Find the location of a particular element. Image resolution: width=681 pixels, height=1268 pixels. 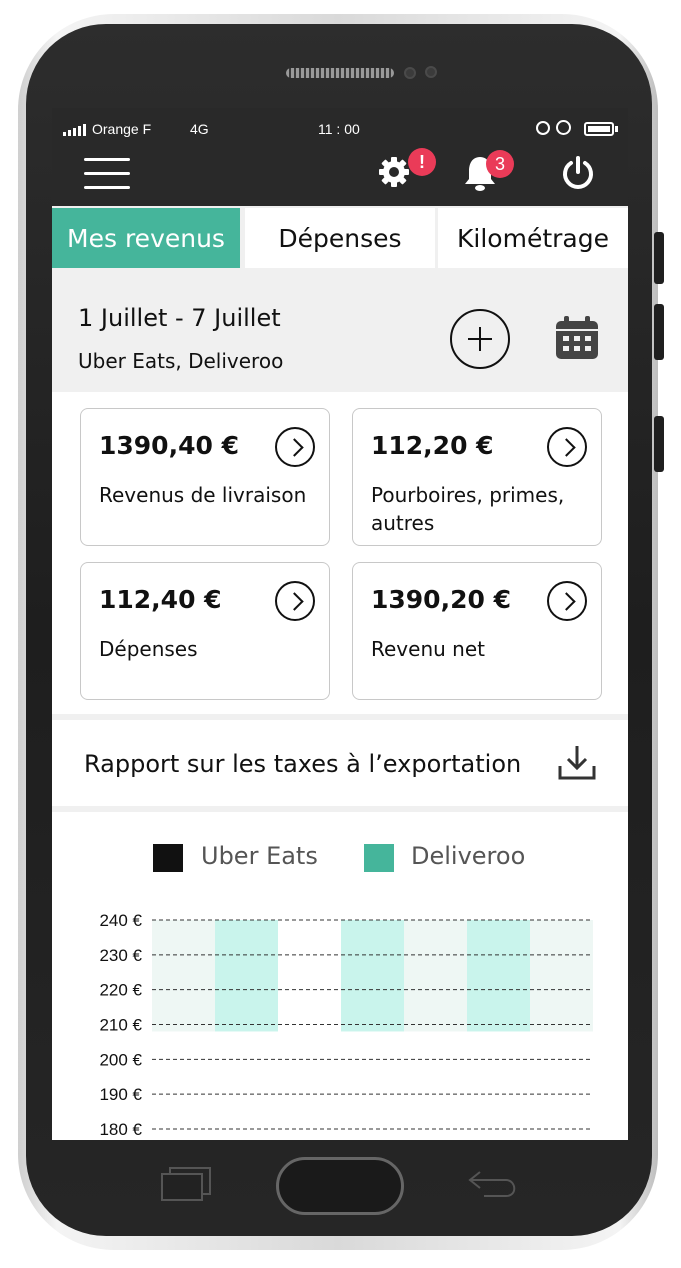

tab-bar: Mes revenus Dépenses Kilométrage is located at coordinates (340, 238).